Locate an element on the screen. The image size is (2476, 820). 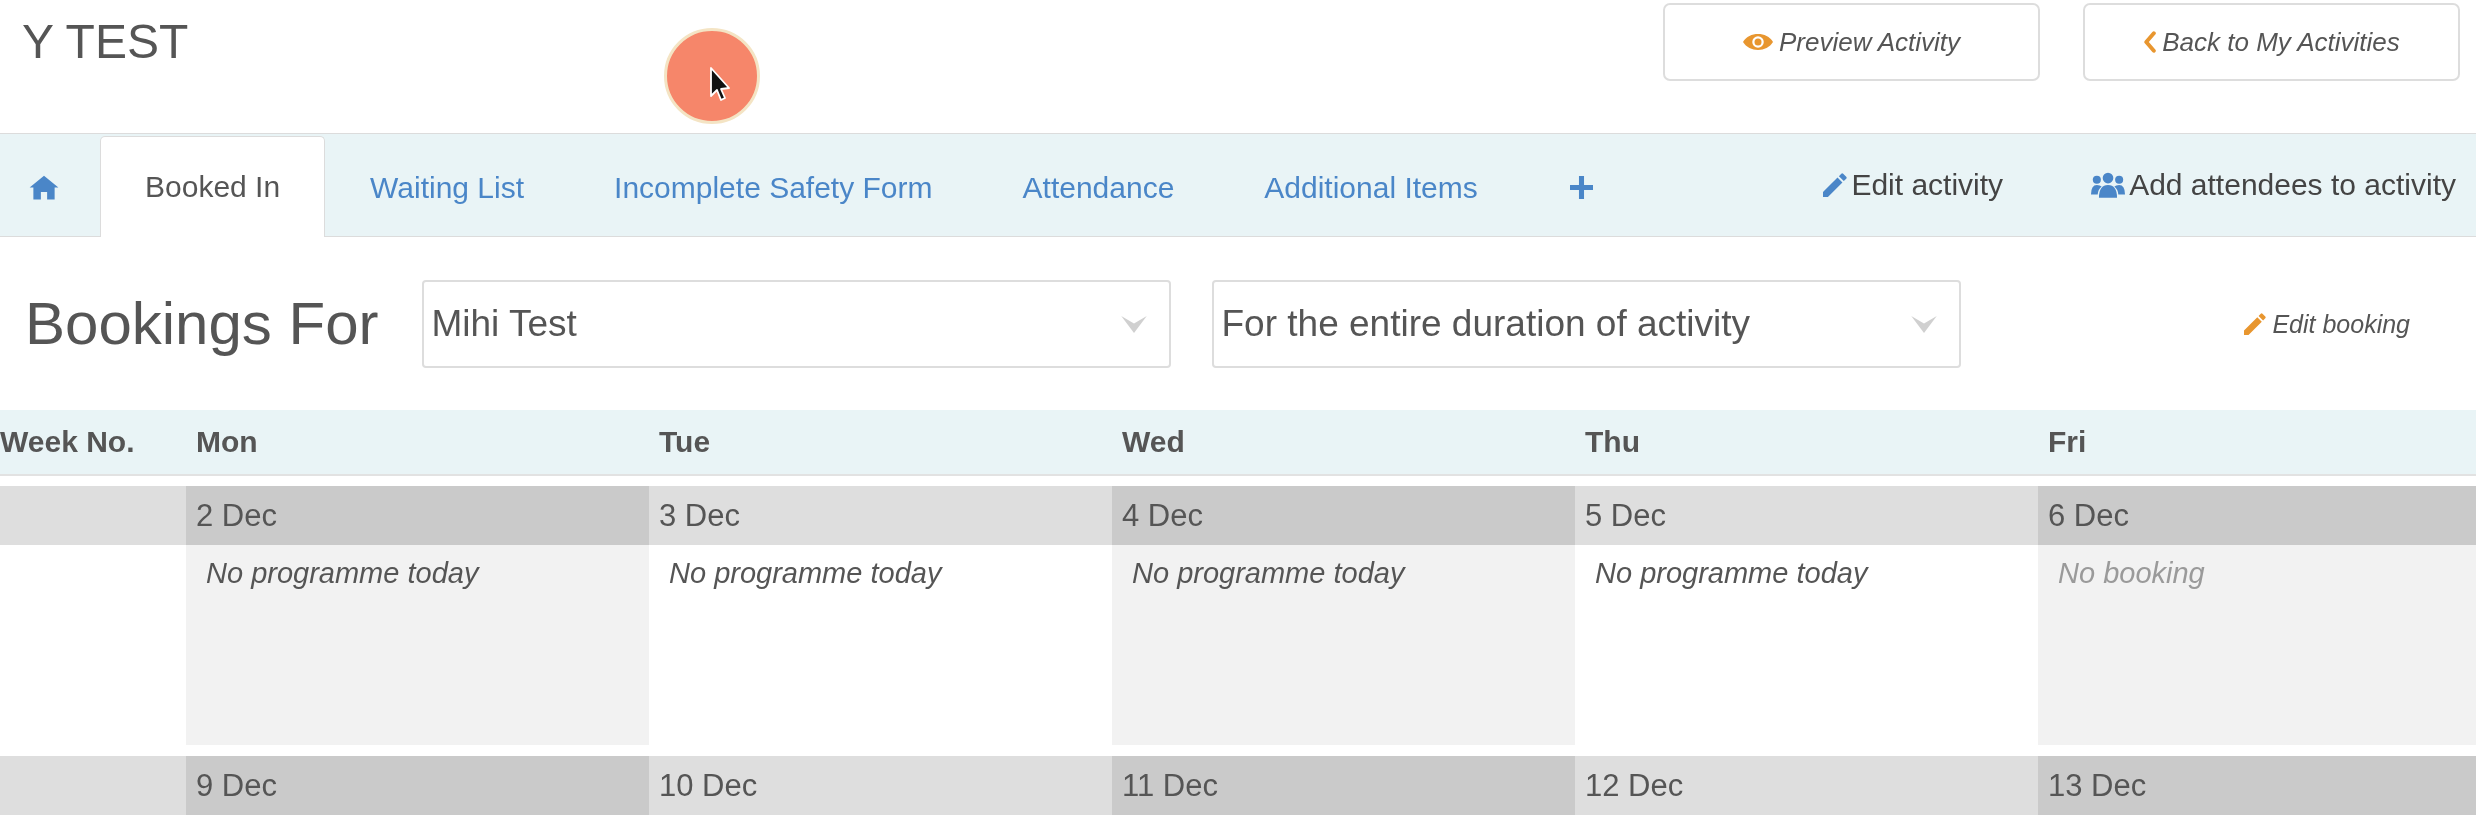
period-select: For the entire duration of activity is located at coordinates (1586, 324).